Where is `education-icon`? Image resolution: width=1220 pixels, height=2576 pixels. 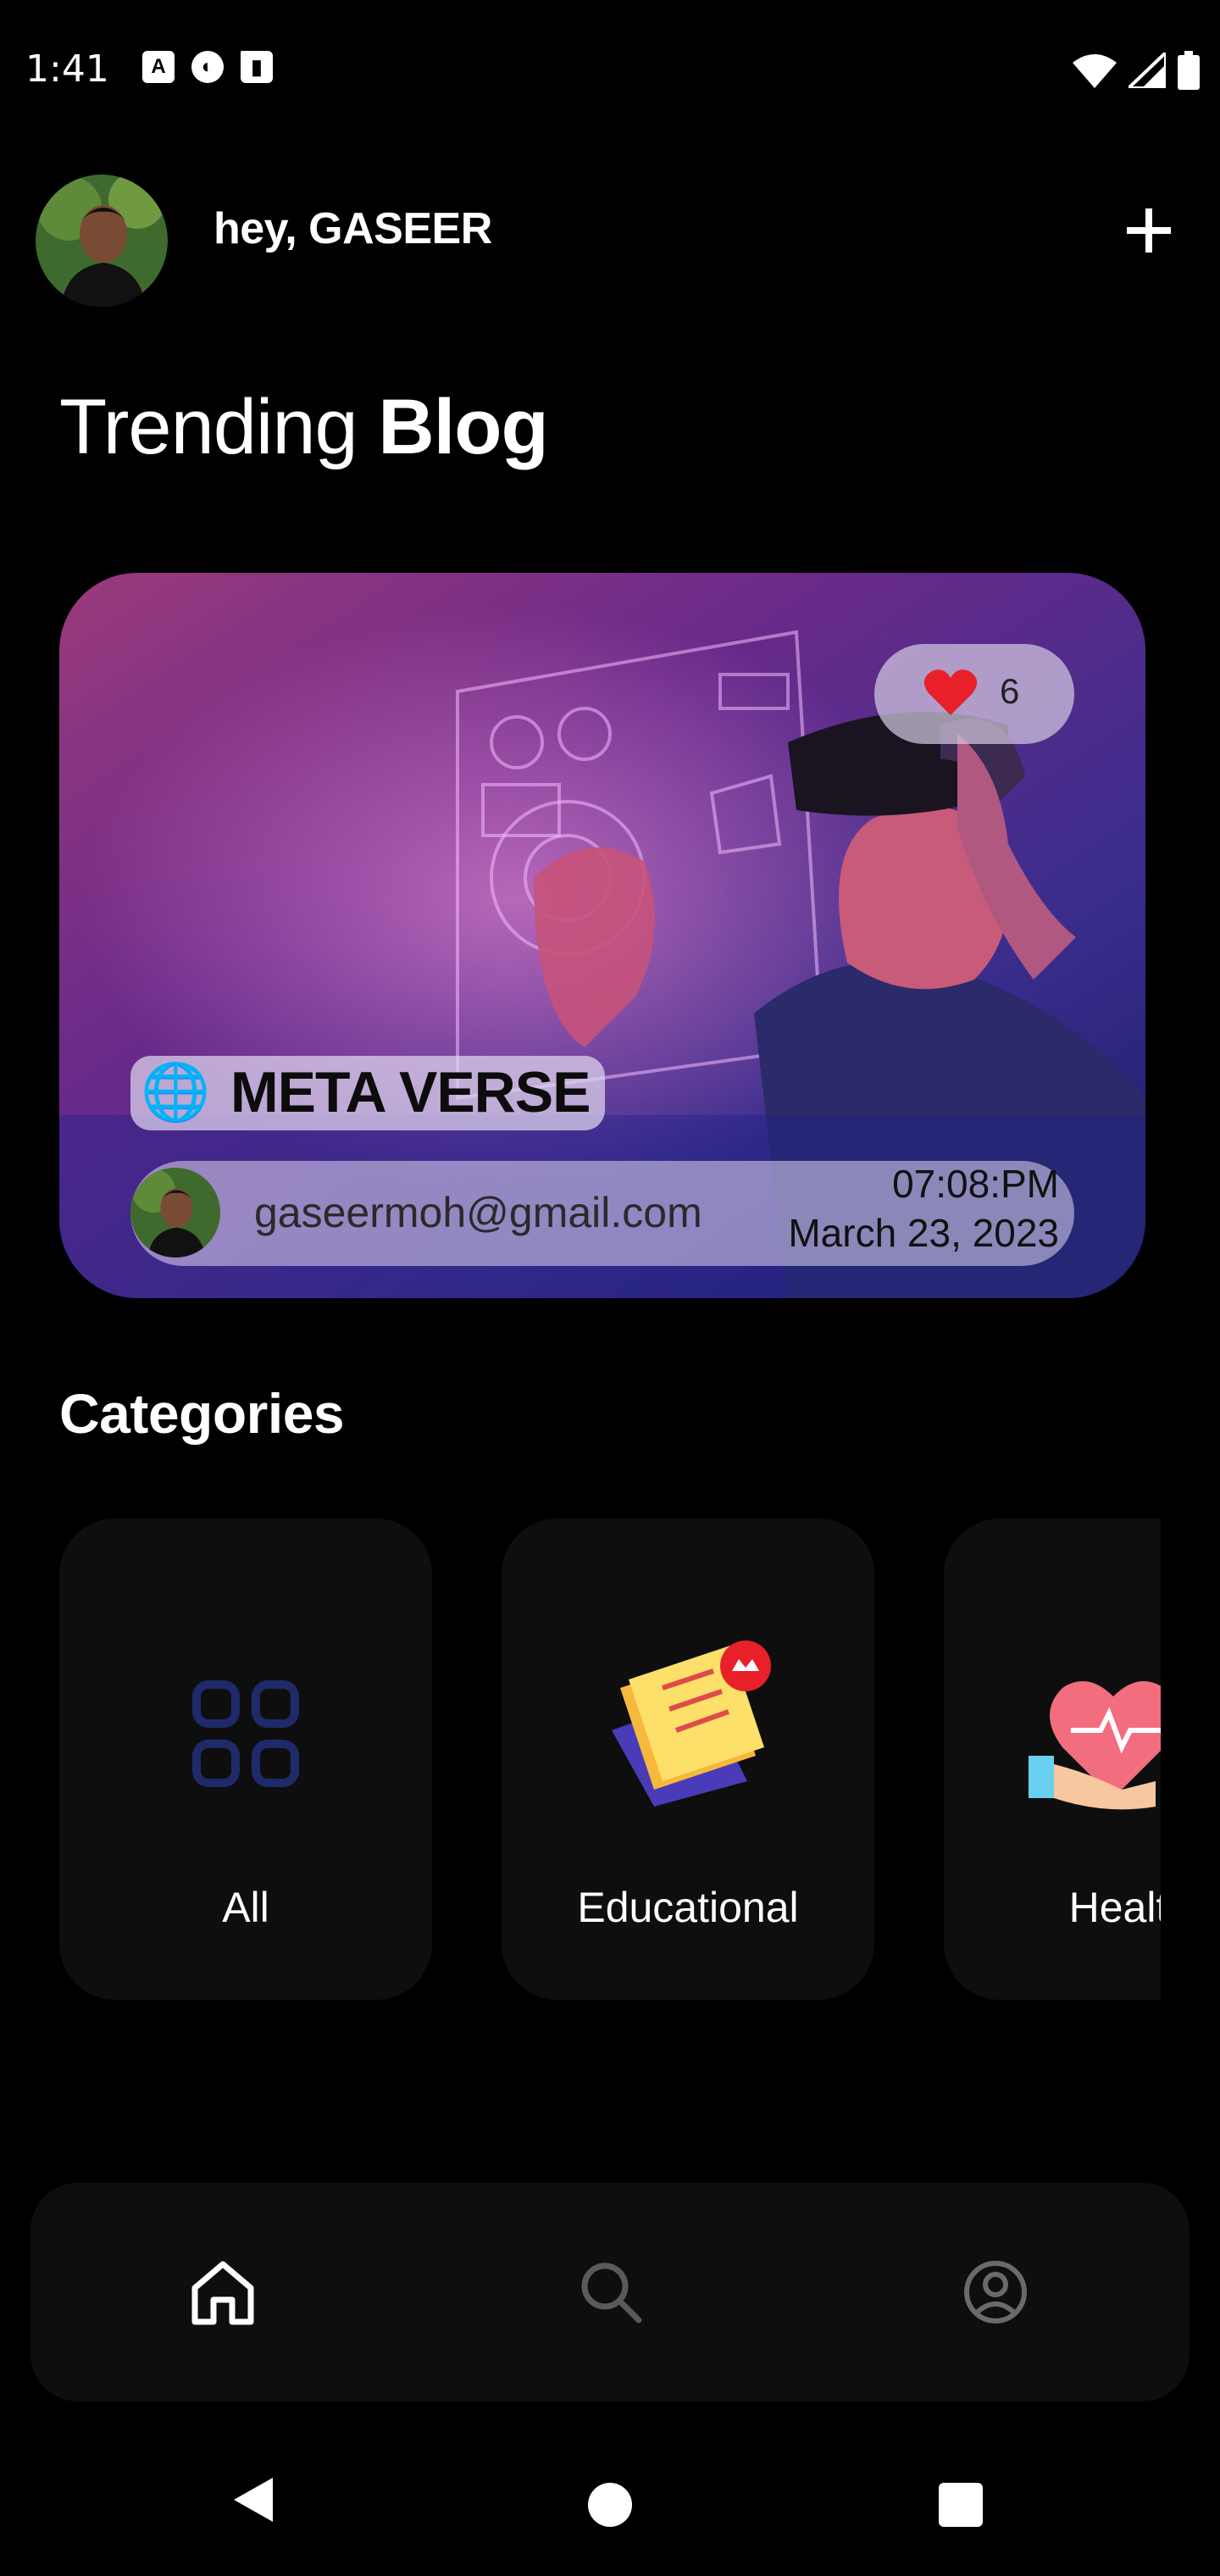
education-icon is located at coordinates (691, 1724).